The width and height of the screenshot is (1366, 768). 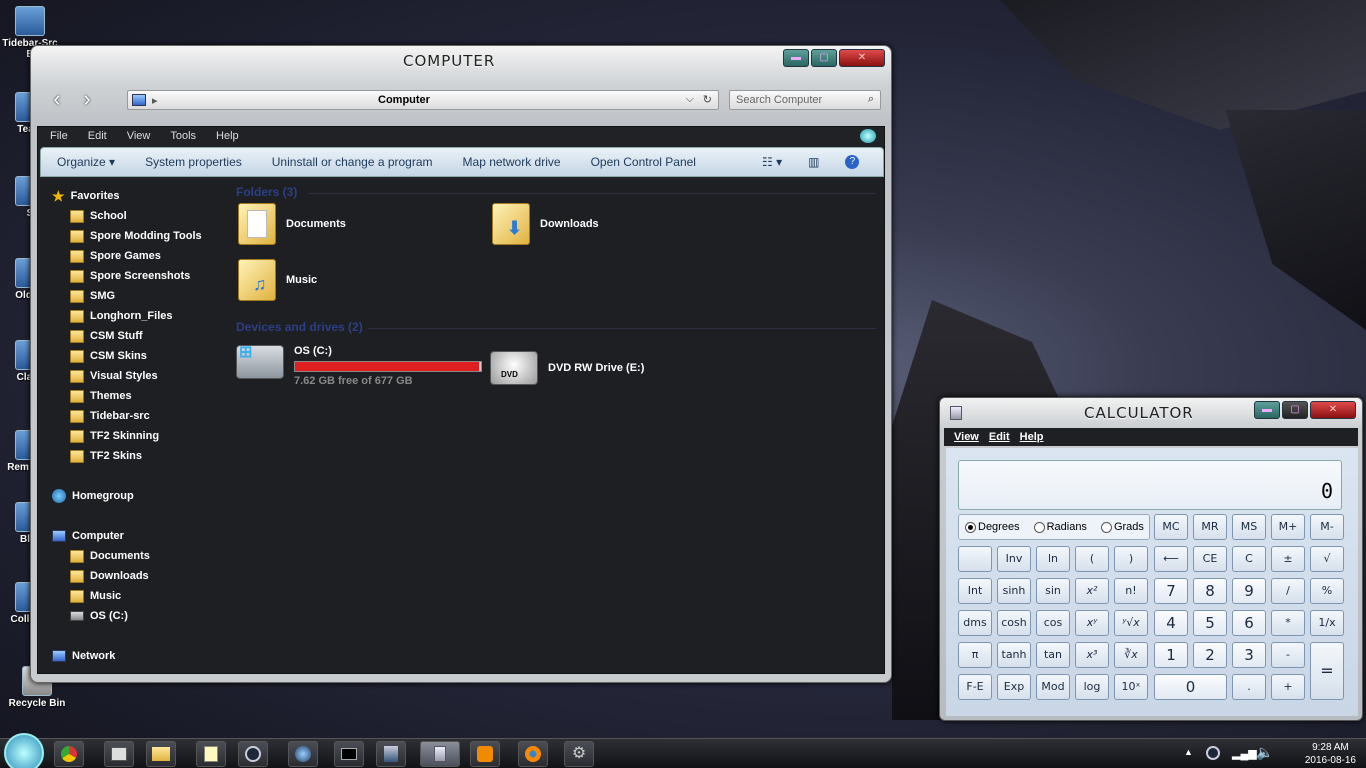 I want to click on key-mr: MR, so click(x=1210, y=527).